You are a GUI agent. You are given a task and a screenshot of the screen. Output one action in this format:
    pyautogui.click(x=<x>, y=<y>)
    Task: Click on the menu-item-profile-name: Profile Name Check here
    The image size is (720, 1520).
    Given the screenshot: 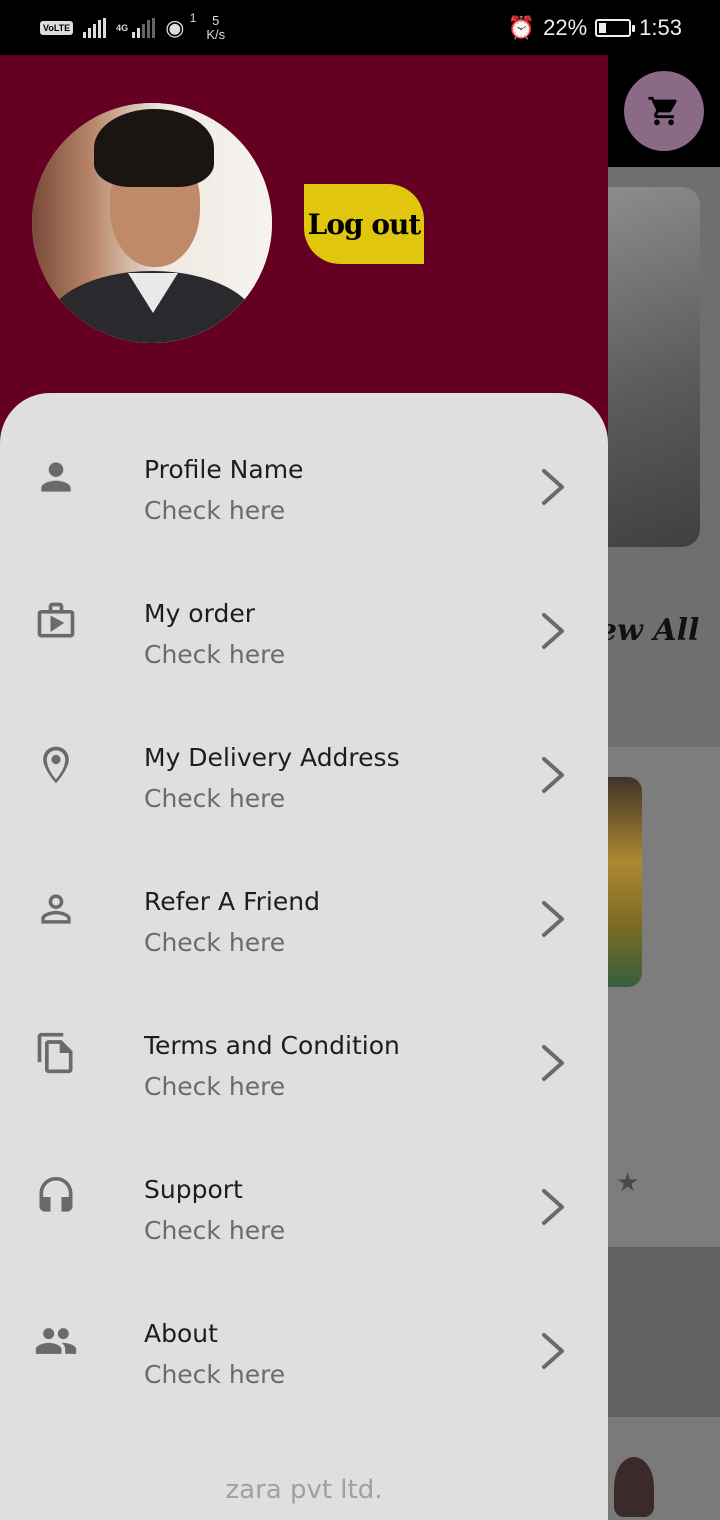 What is the action you would take?
    pyautogui.click(x=304, y=465)
    